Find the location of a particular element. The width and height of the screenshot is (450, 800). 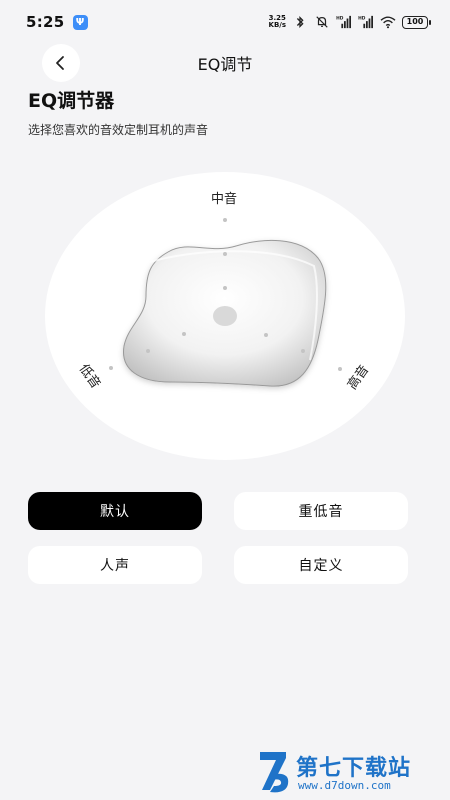

mute-bell-icon is located at coordinates (322, 22).